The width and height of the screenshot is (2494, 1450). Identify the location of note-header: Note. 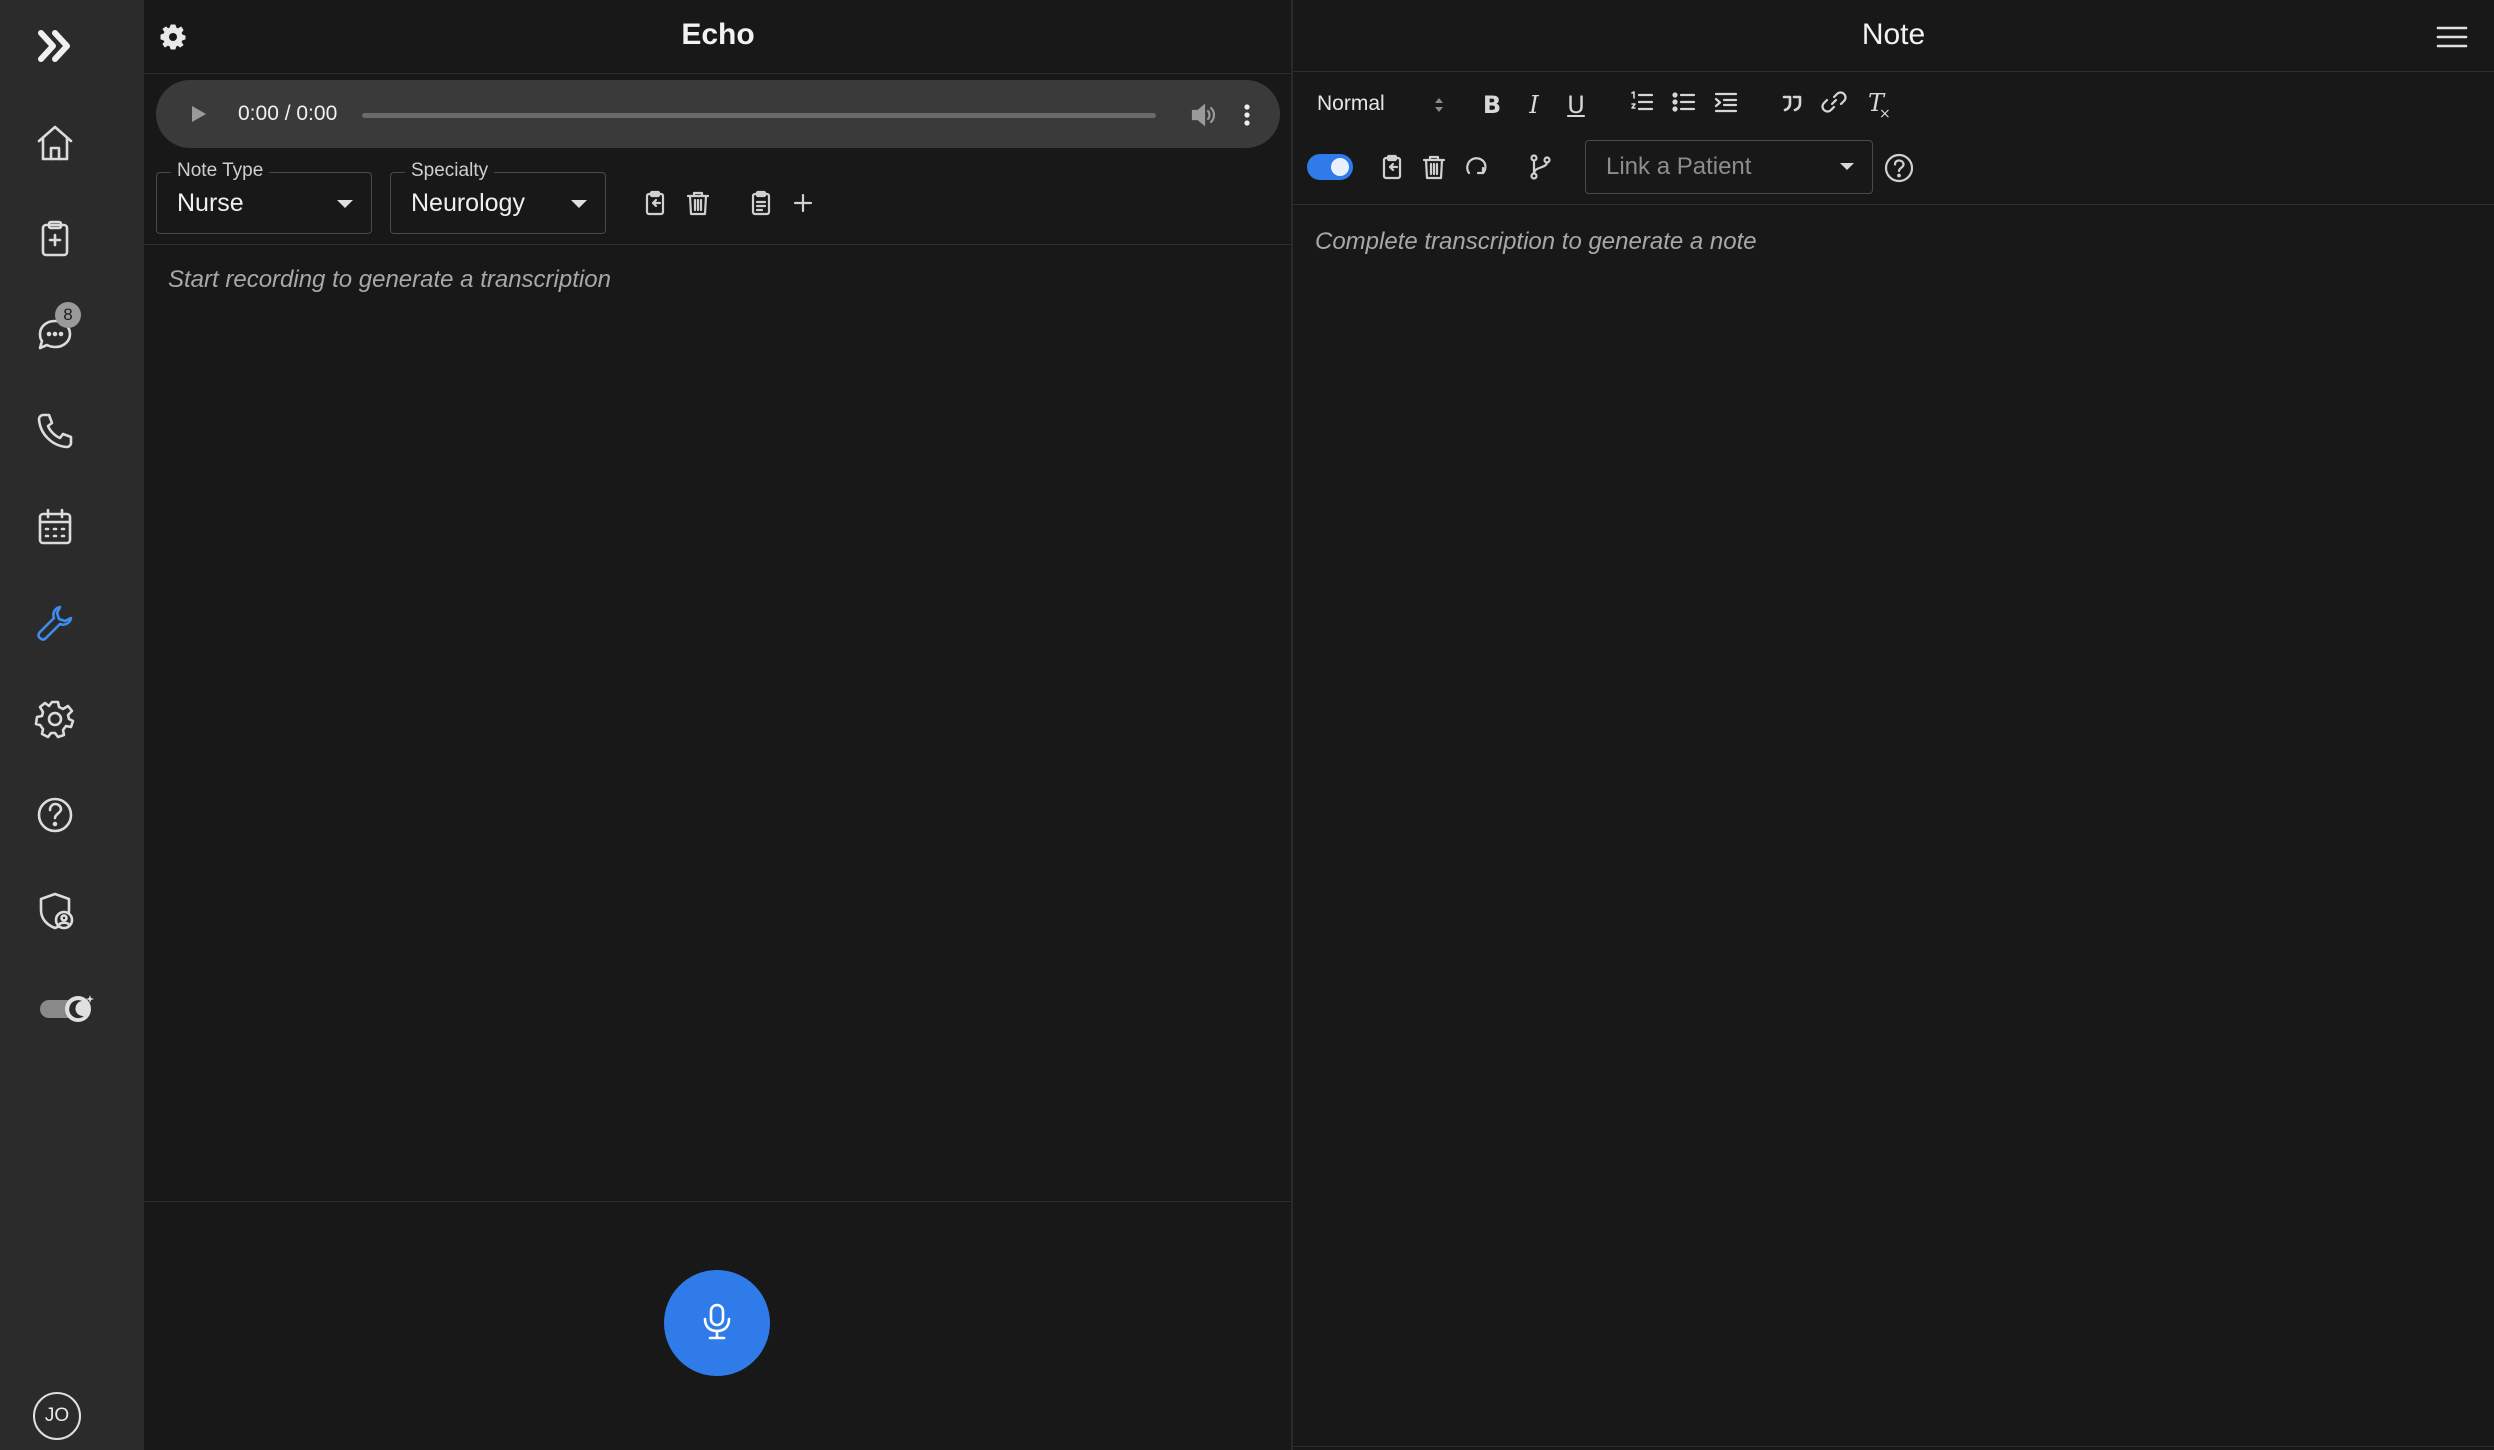
(1893, 36).